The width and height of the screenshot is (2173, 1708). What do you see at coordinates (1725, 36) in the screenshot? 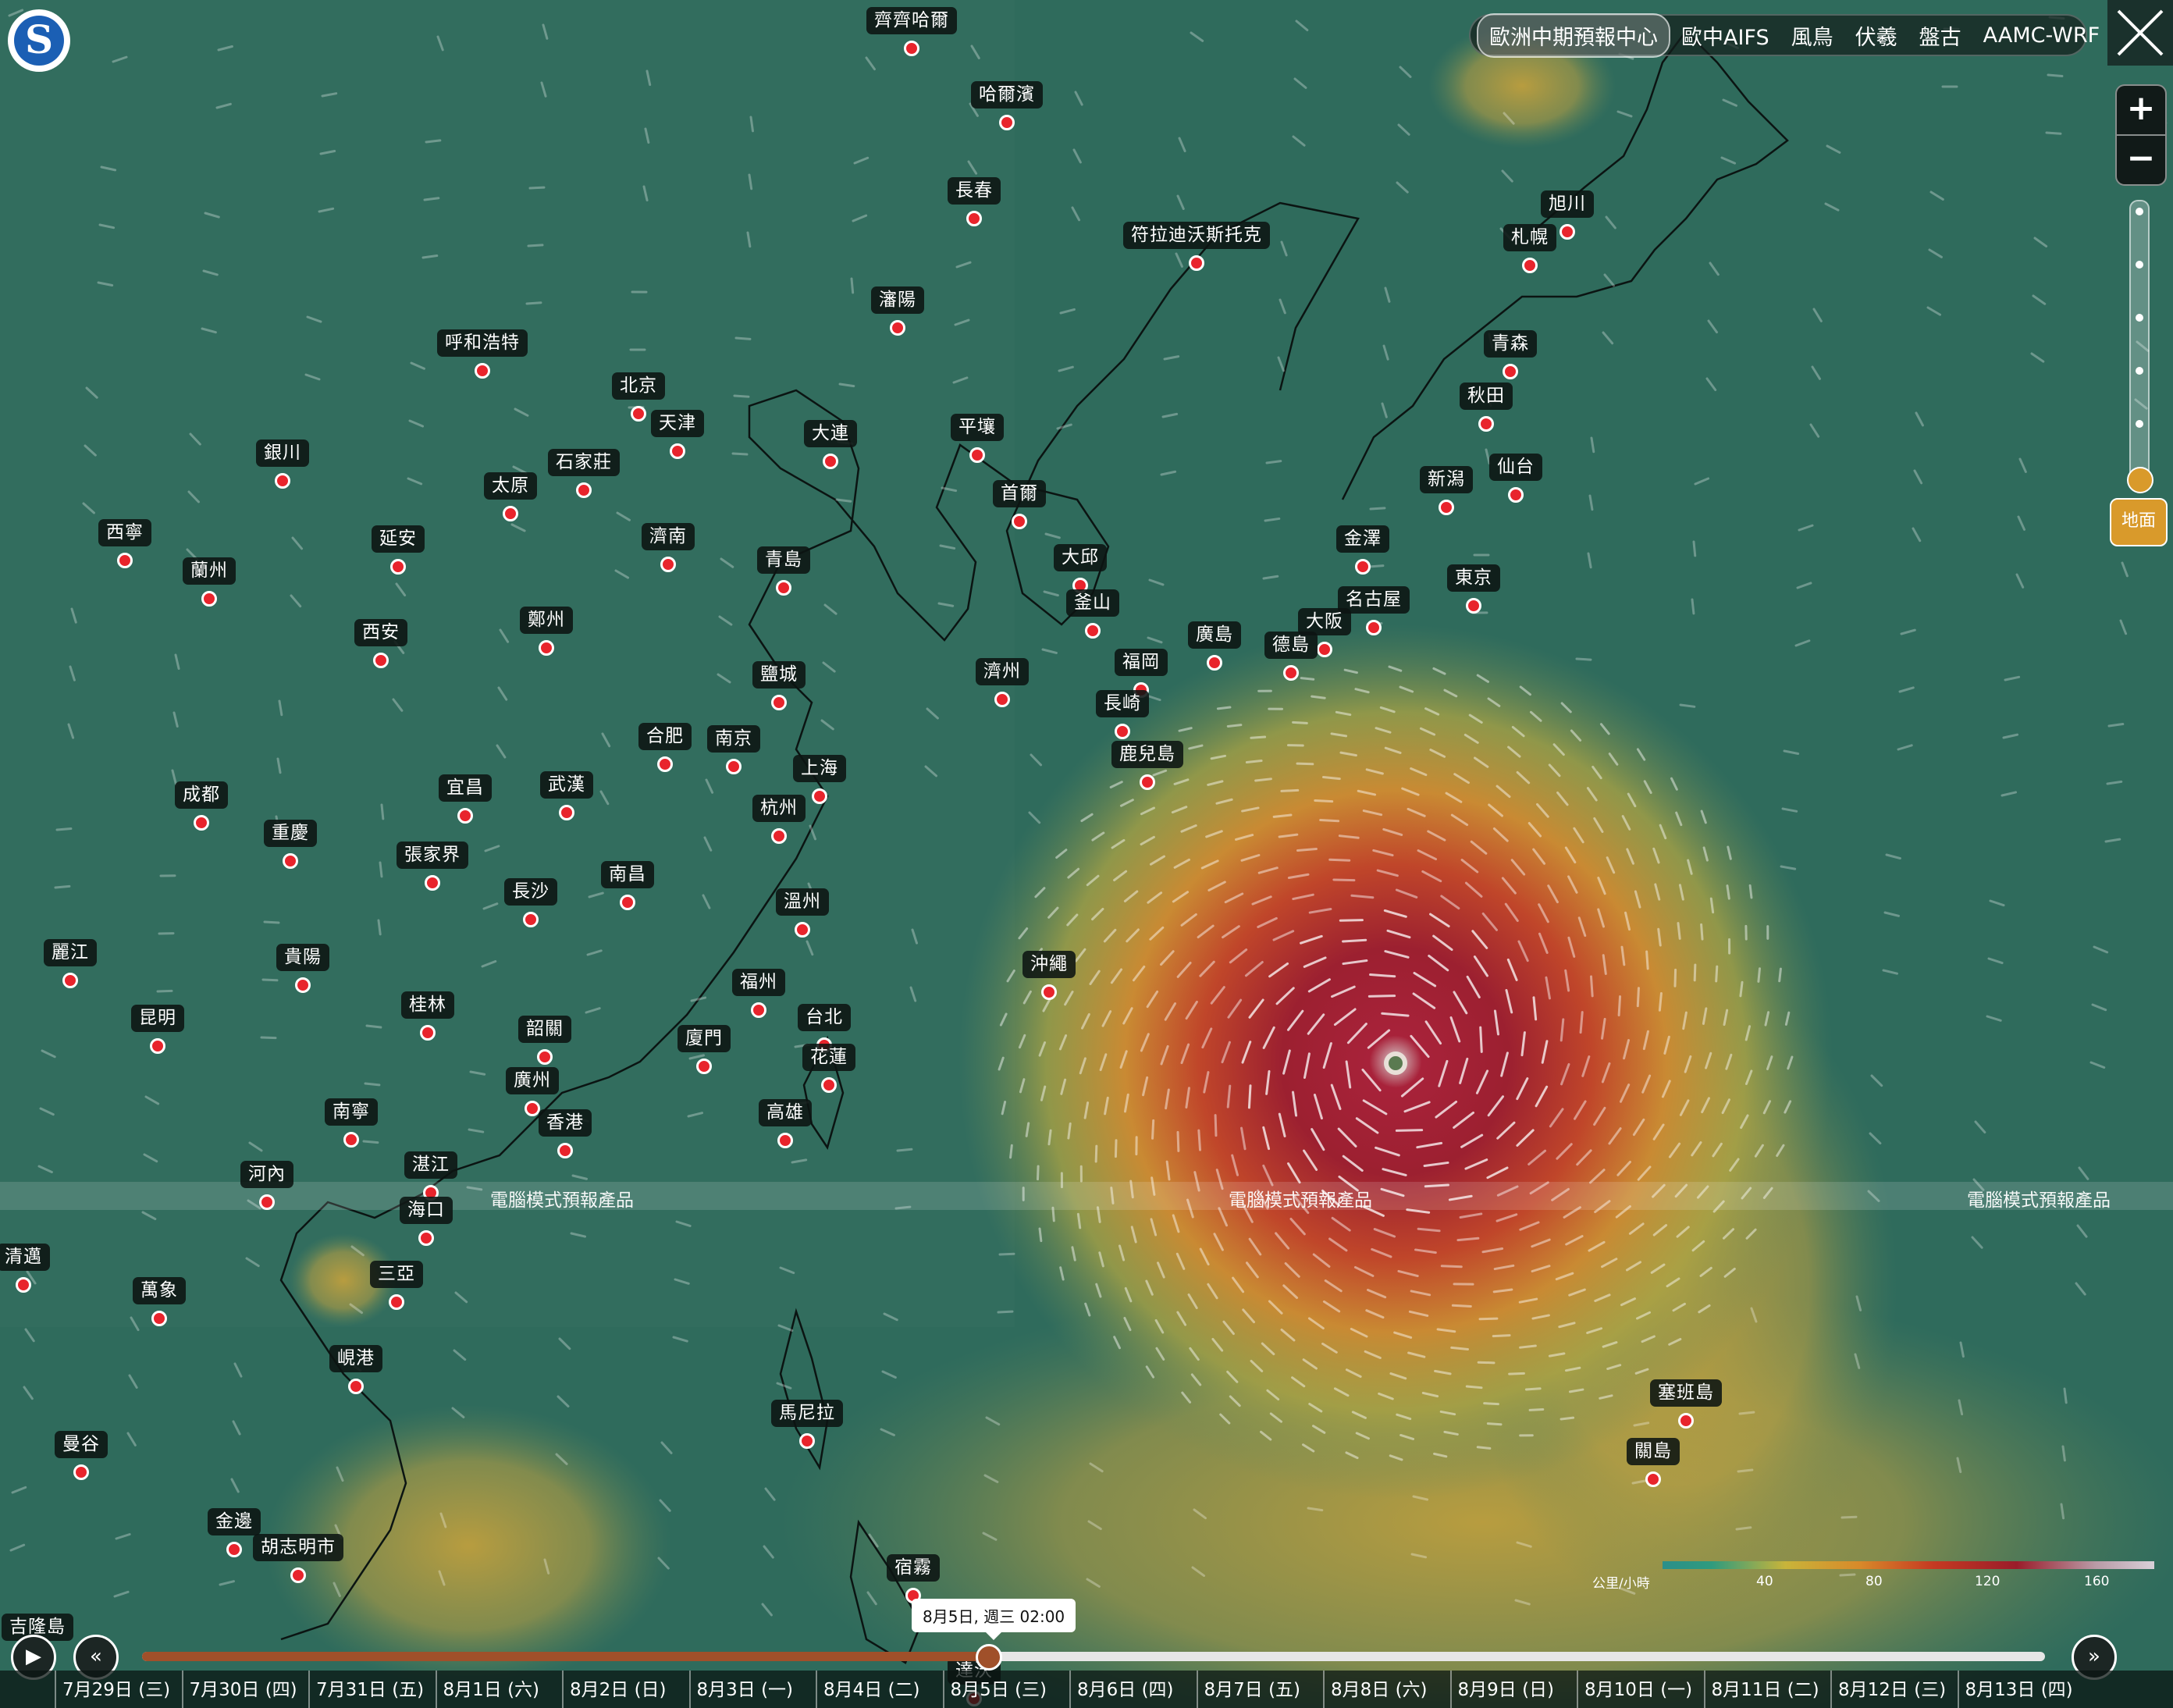
I see `tab-ec-aifs: 歐中AIFS` at bounding box center [1725, 36].